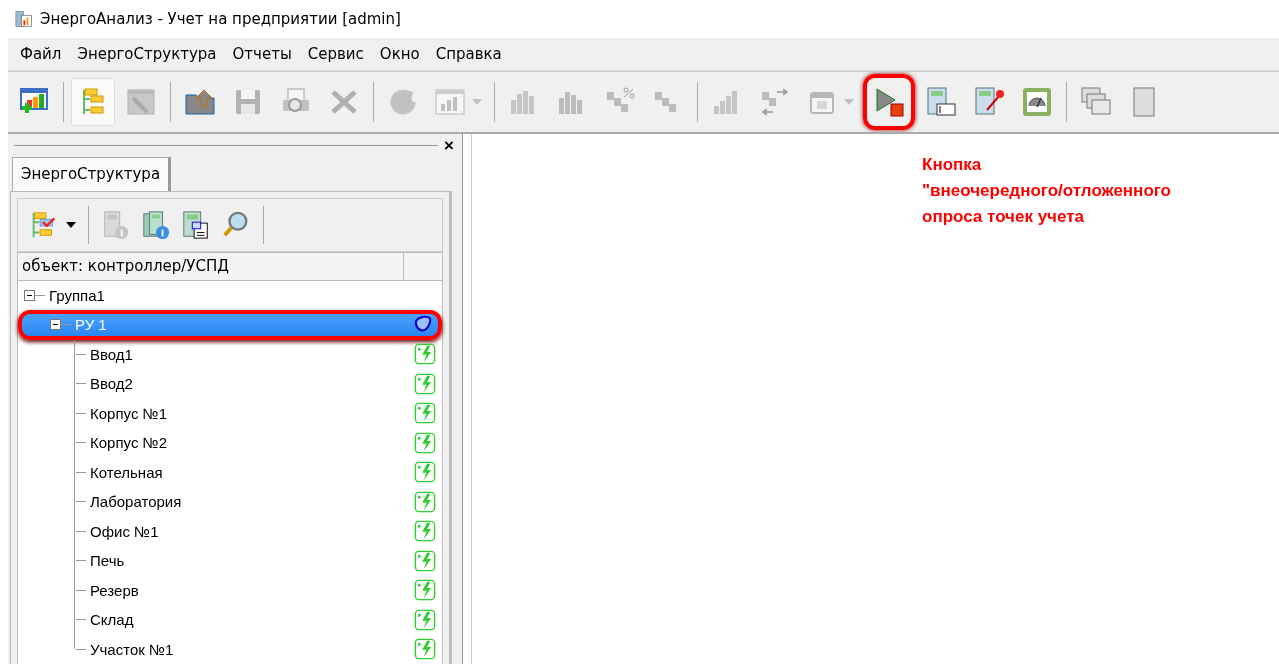  Describe the element at coordinates (230, 413) in the screenshot. I see `tree-row: Корпус №1` at that location.